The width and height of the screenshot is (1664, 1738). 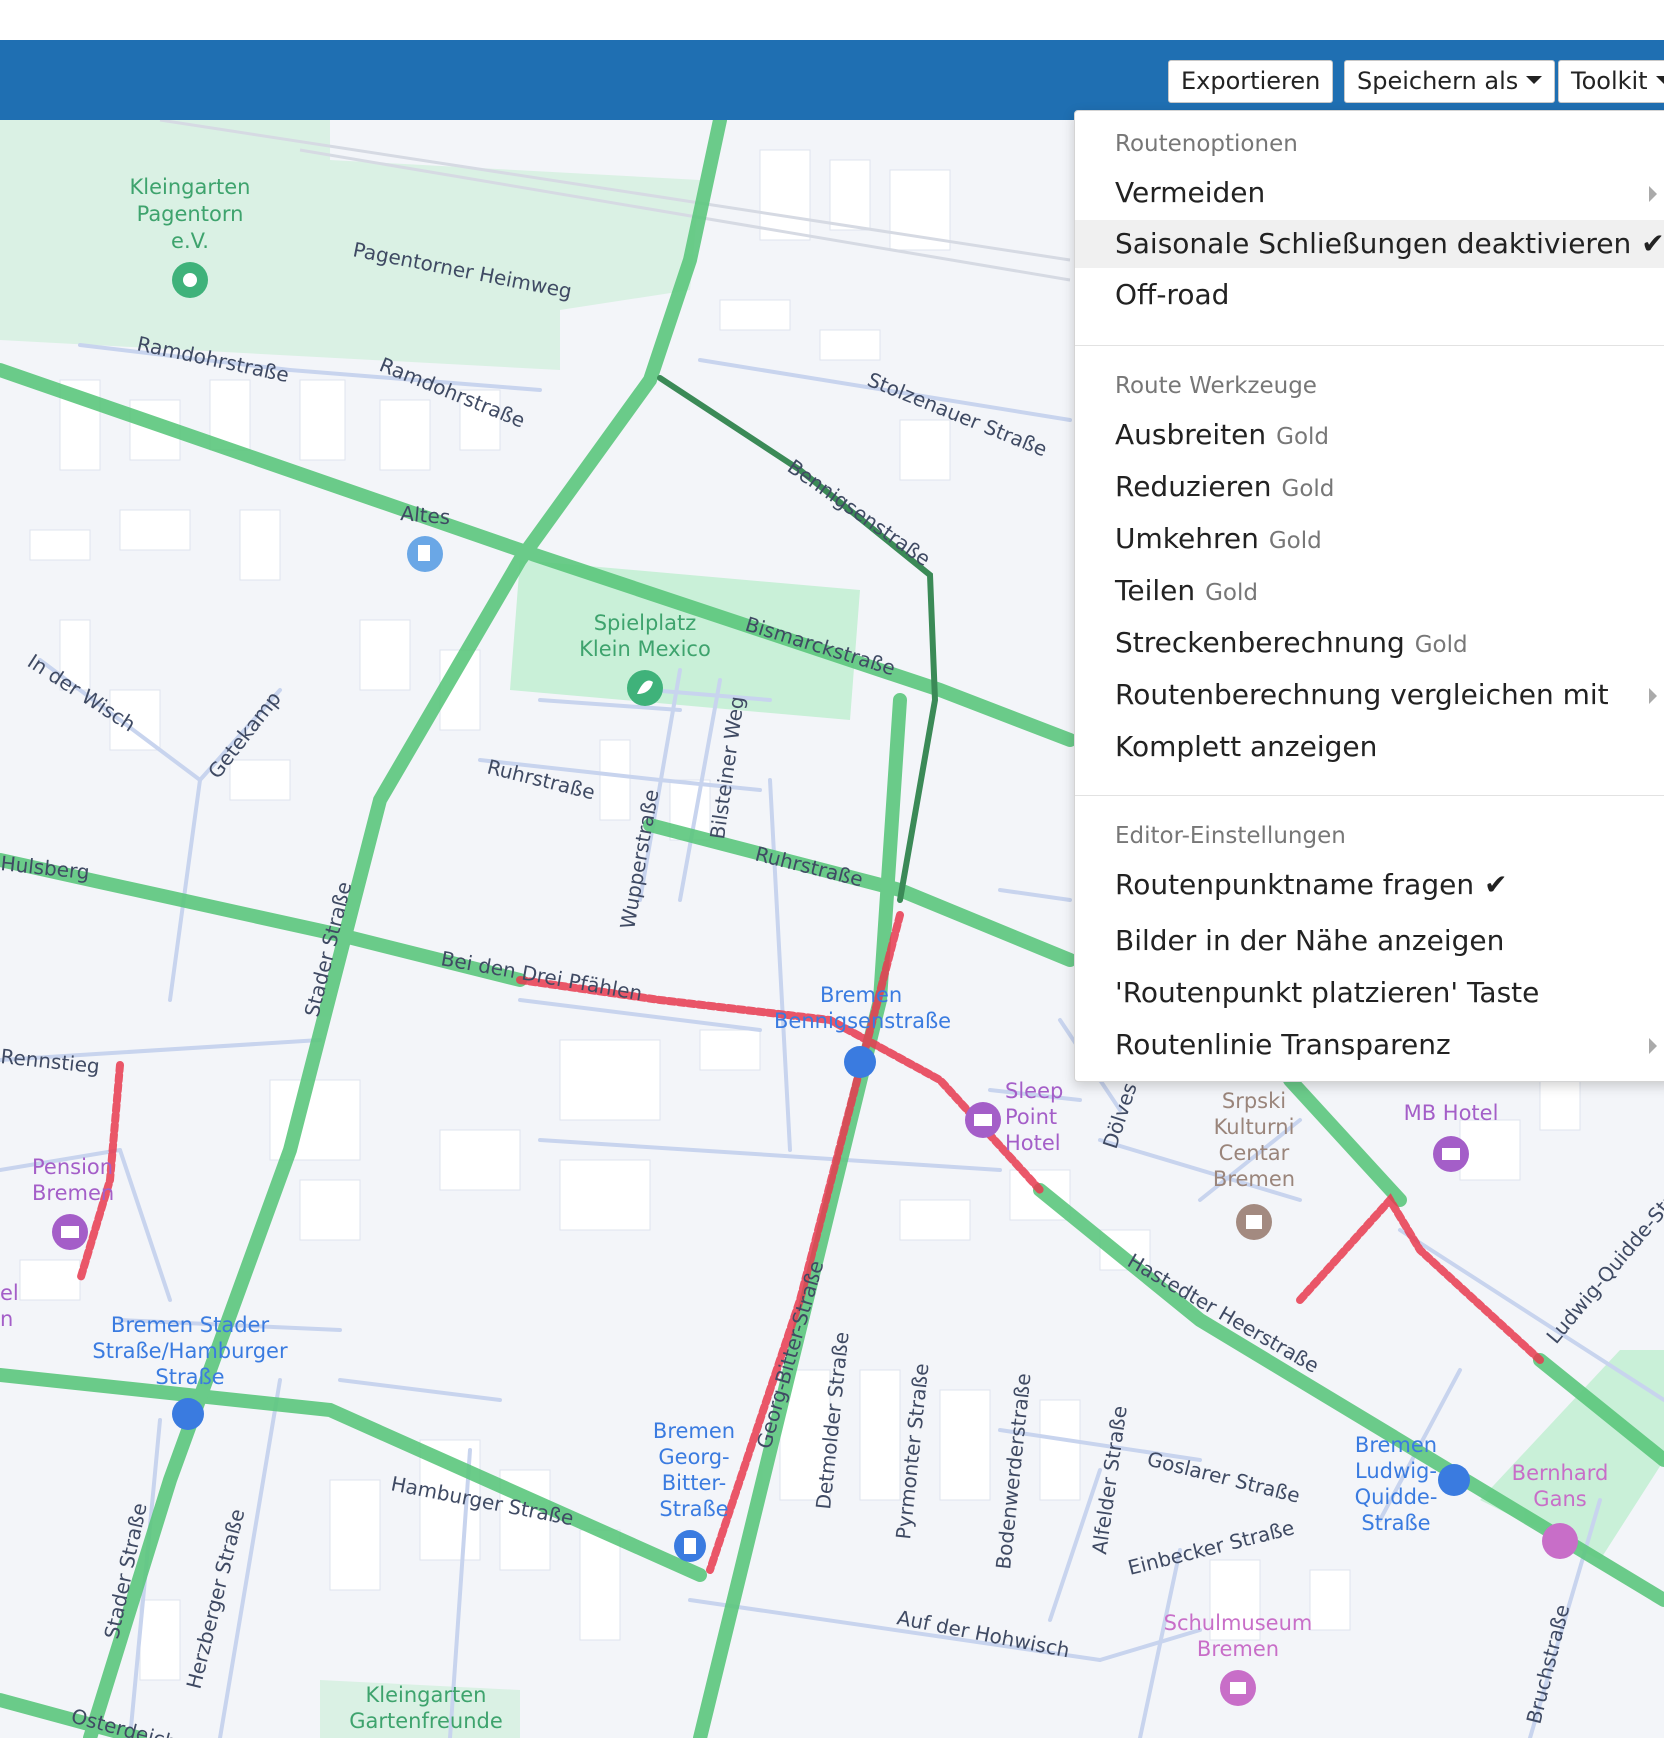 I want to click on menu-item-route-calculation: Streckenberechnung Gold, so click(x=1369, y=643).